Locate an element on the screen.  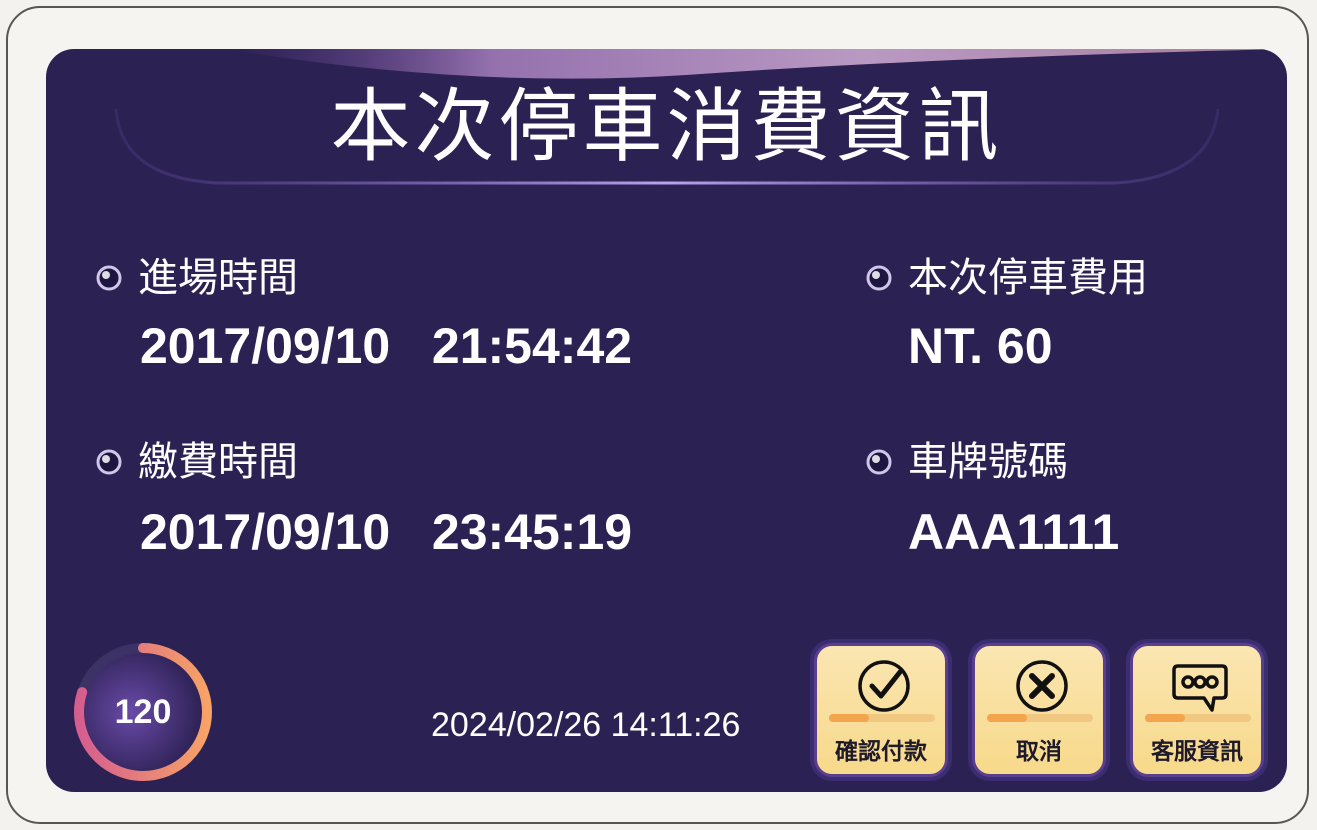
countdown-timer-value: 120 is located at coordinates (143, 711).